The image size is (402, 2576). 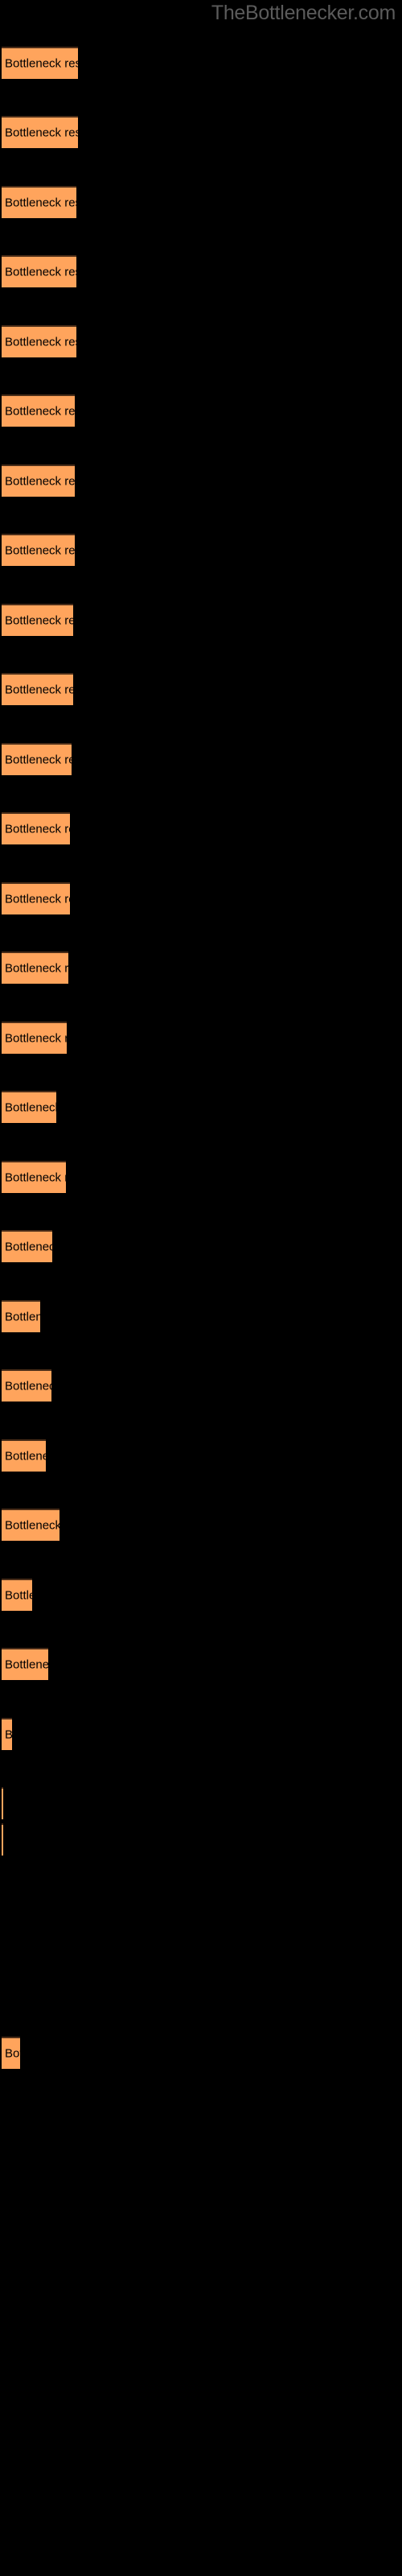 I want to click on site-watermark: TheBottlenecker.com, so click(x=303, y=13).